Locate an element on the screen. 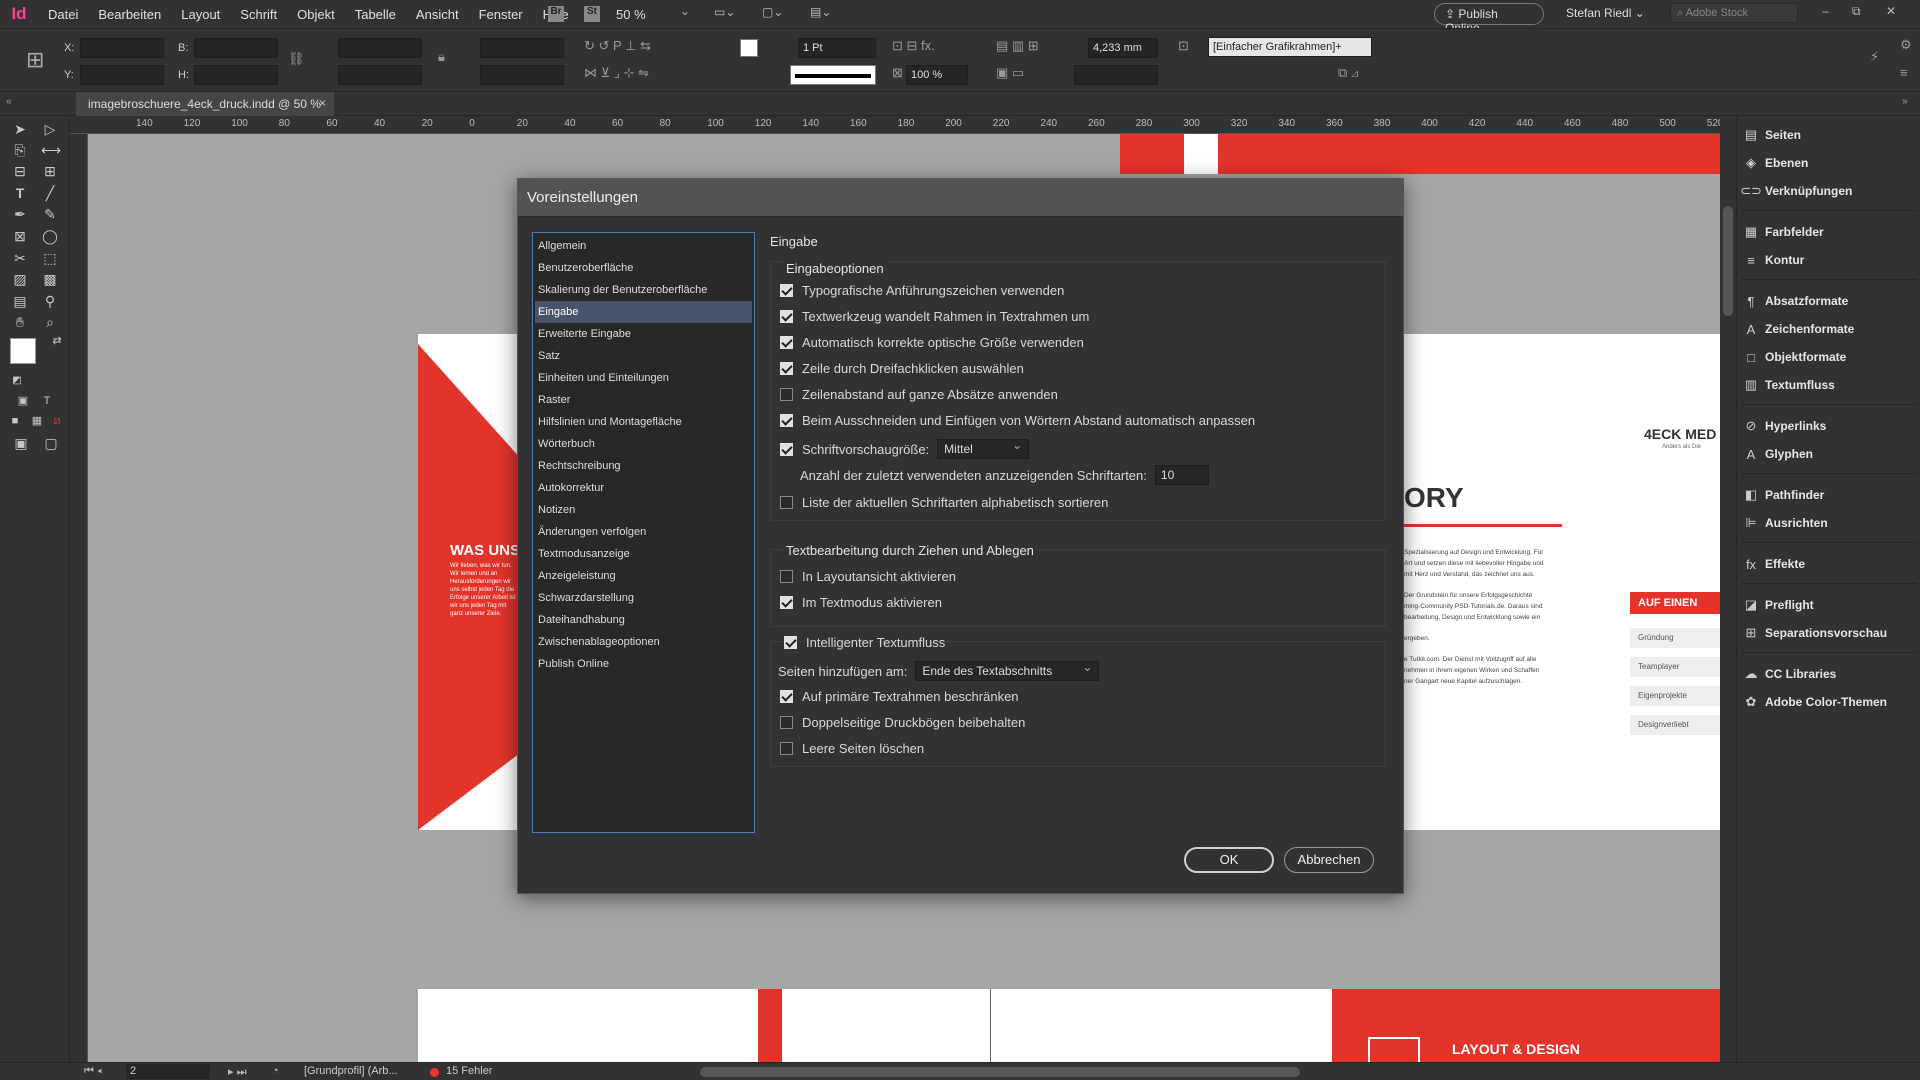 The image size is (1920, 1080). menu-item: Objekt is located at coordinates (316, 14).